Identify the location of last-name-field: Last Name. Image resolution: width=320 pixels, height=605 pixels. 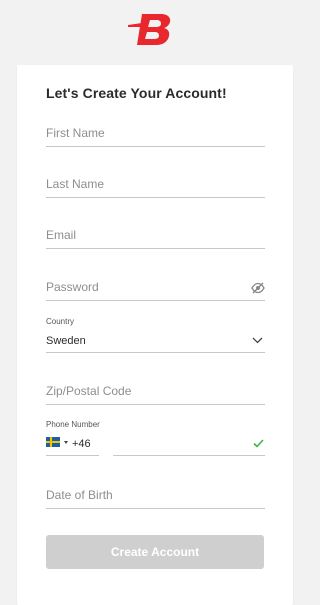
(155, 183).